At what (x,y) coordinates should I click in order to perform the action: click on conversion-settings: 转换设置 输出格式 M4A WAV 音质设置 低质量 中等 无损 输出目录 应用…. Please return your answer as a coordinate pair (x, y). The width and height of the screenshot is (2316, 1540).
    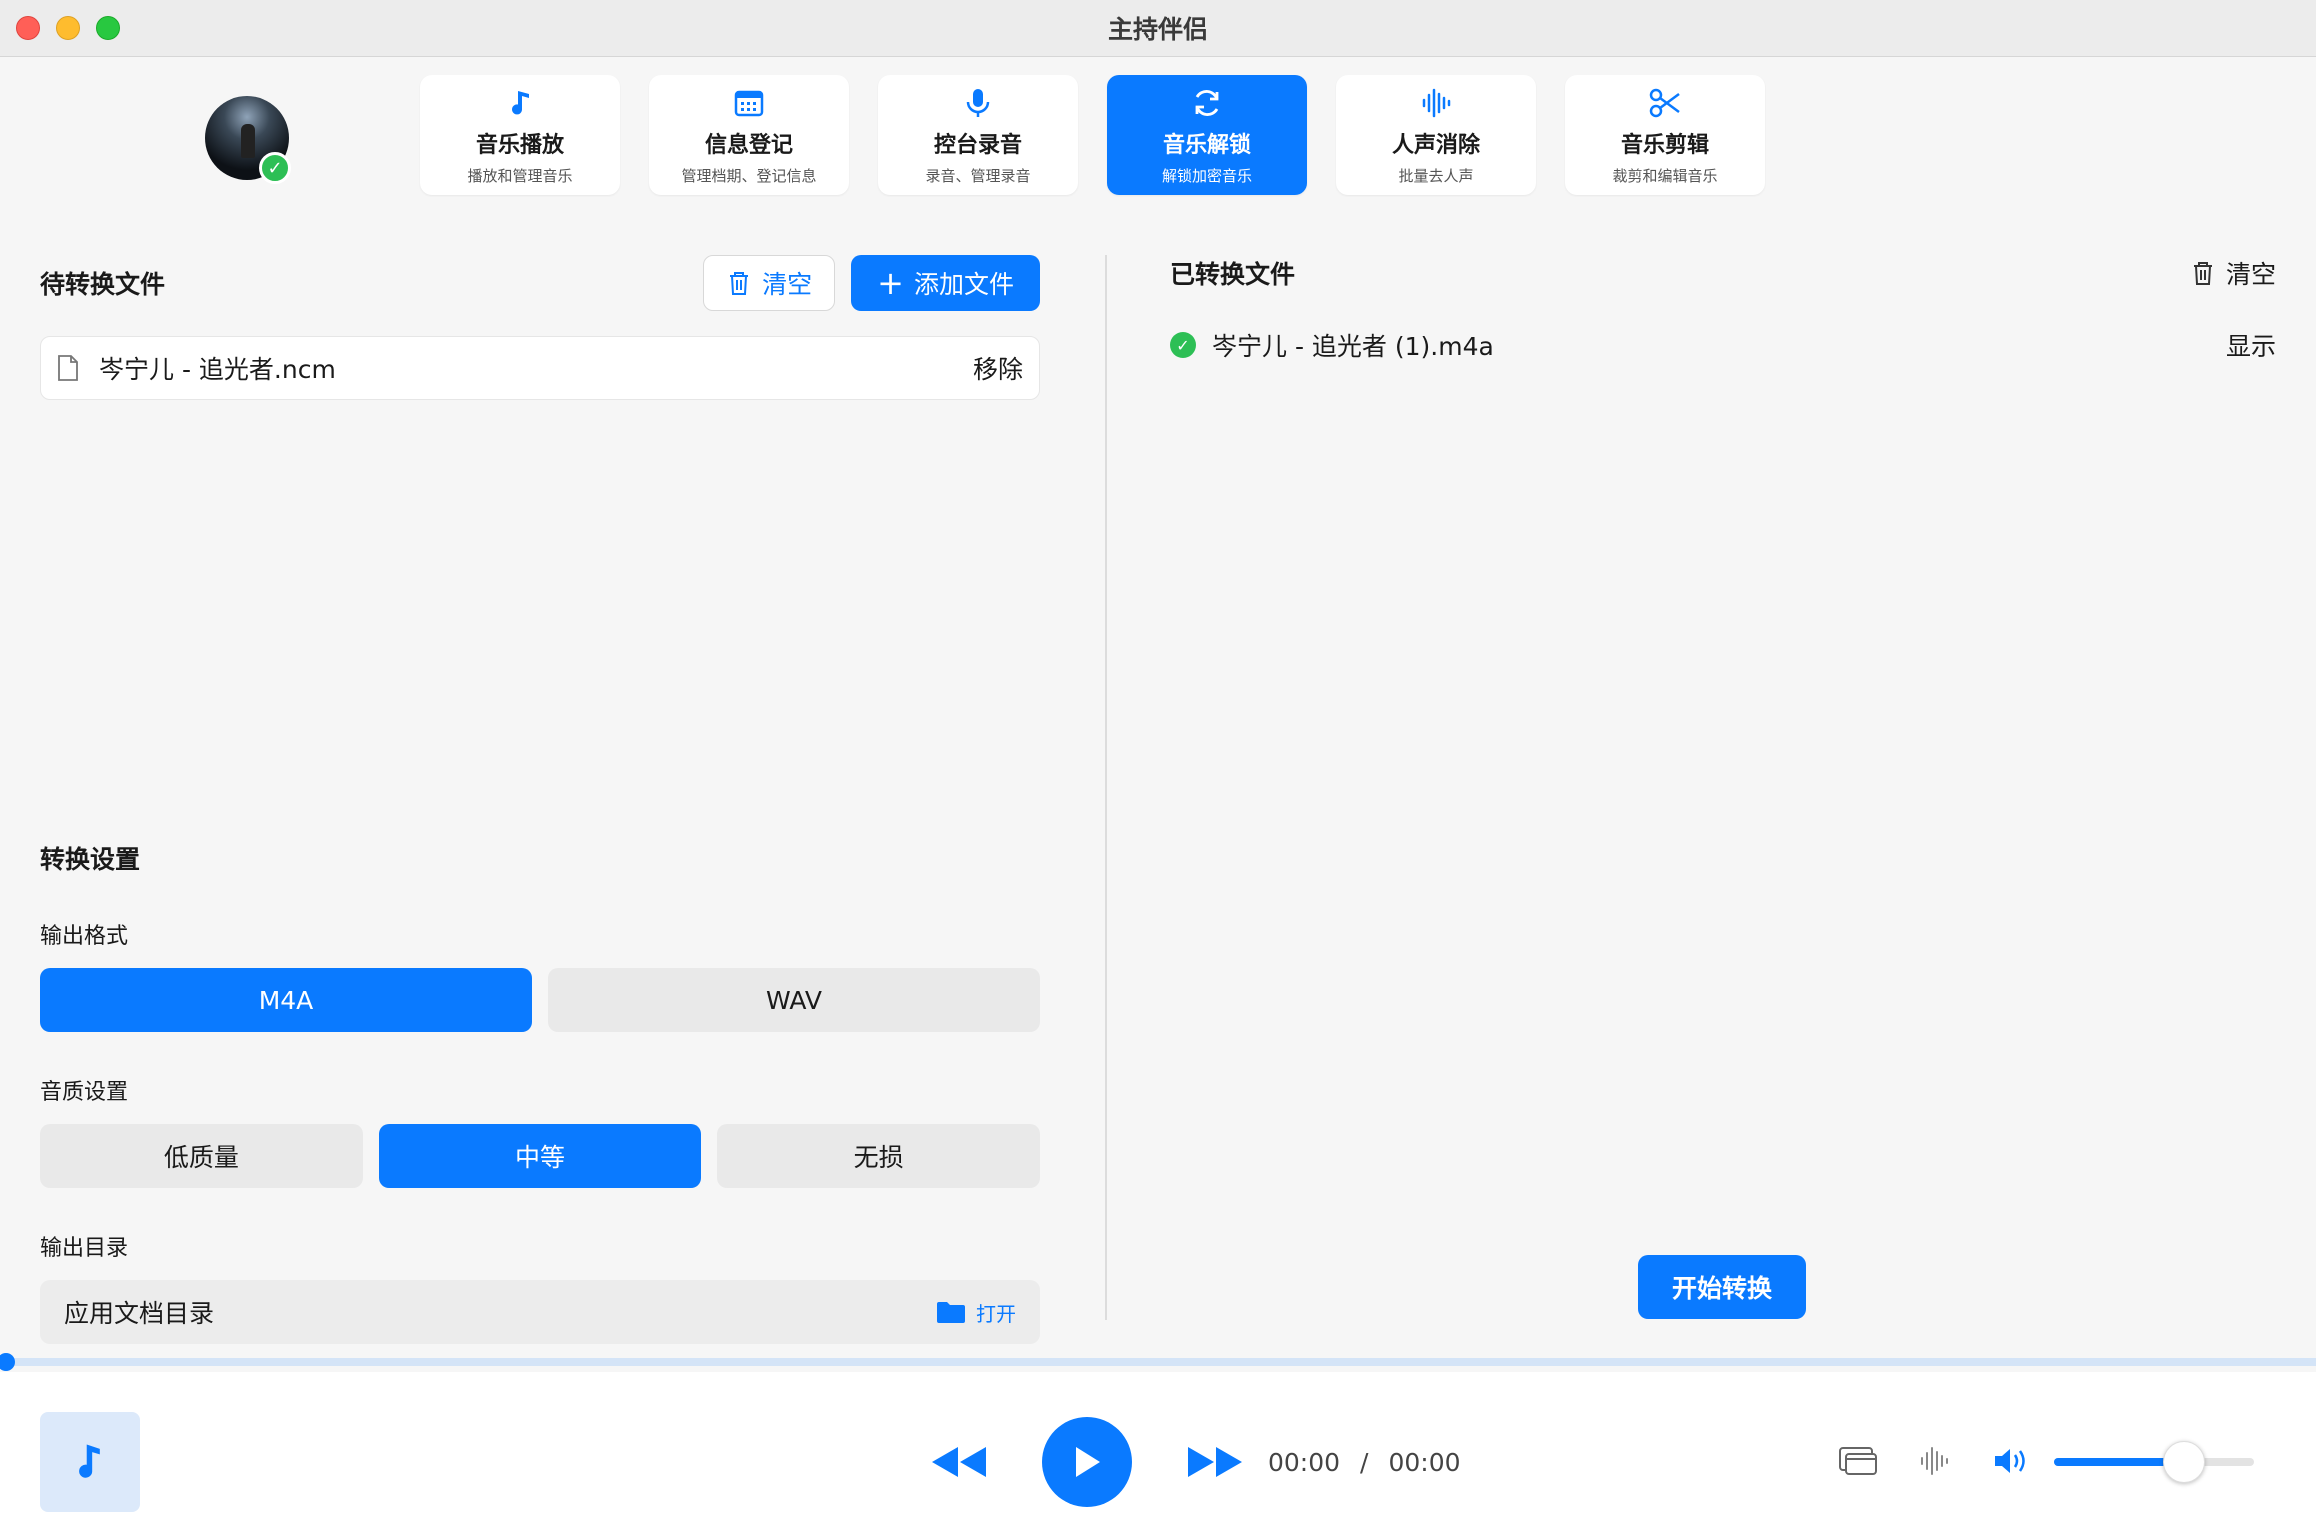
    Looking at the image, I should click on (540, 1092).